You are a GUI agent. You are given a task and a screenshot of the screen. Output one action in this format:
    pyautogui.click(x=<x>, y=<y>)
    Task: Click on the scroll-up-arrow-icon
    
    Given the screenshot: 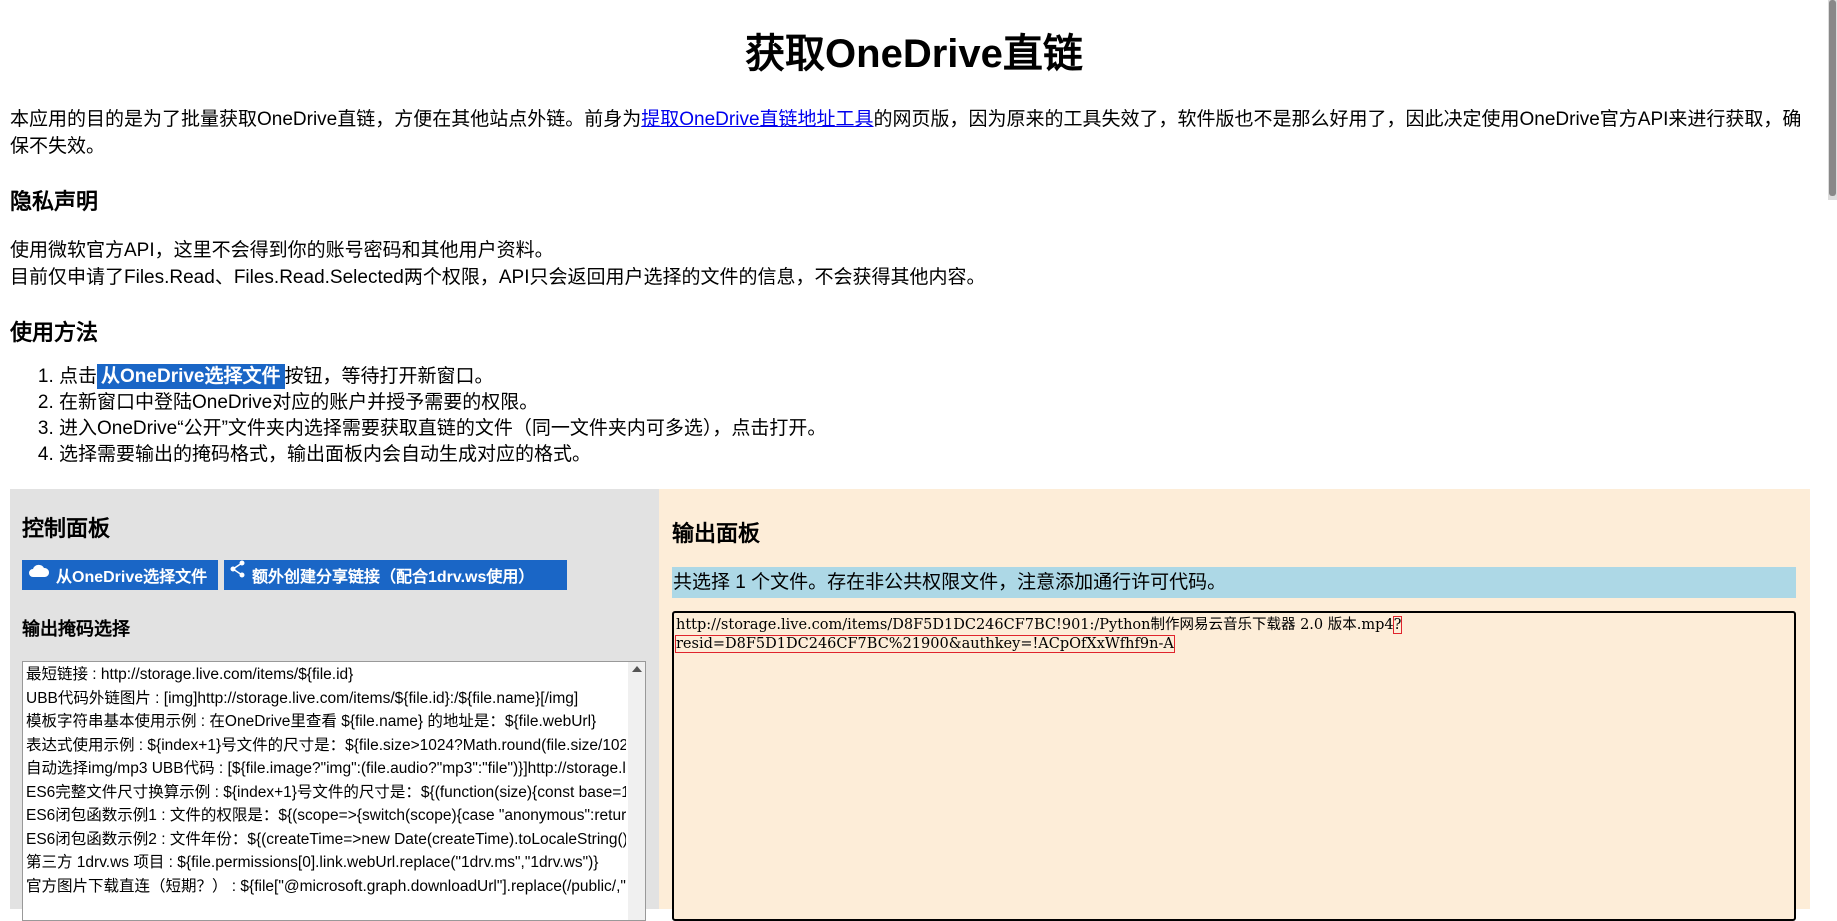 What is the action you would take?
    pyautogui.click(x=637, y=669)
    